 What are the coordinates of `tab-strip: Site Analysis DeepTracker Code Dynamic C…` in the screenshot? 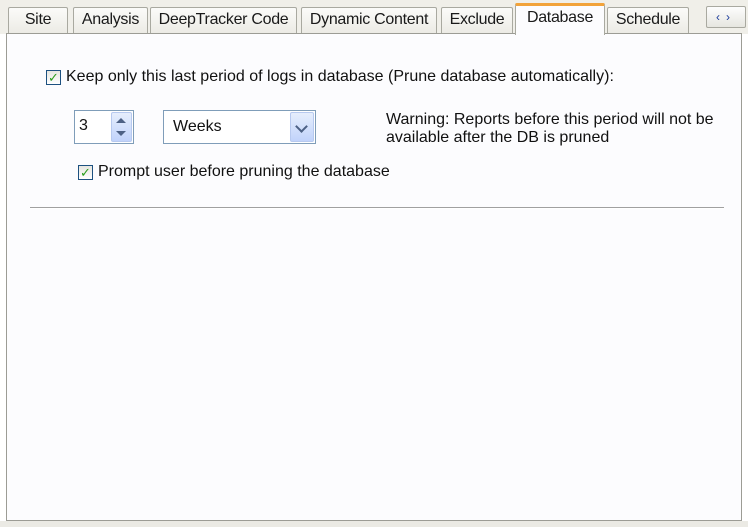 It's located at (374, 17).